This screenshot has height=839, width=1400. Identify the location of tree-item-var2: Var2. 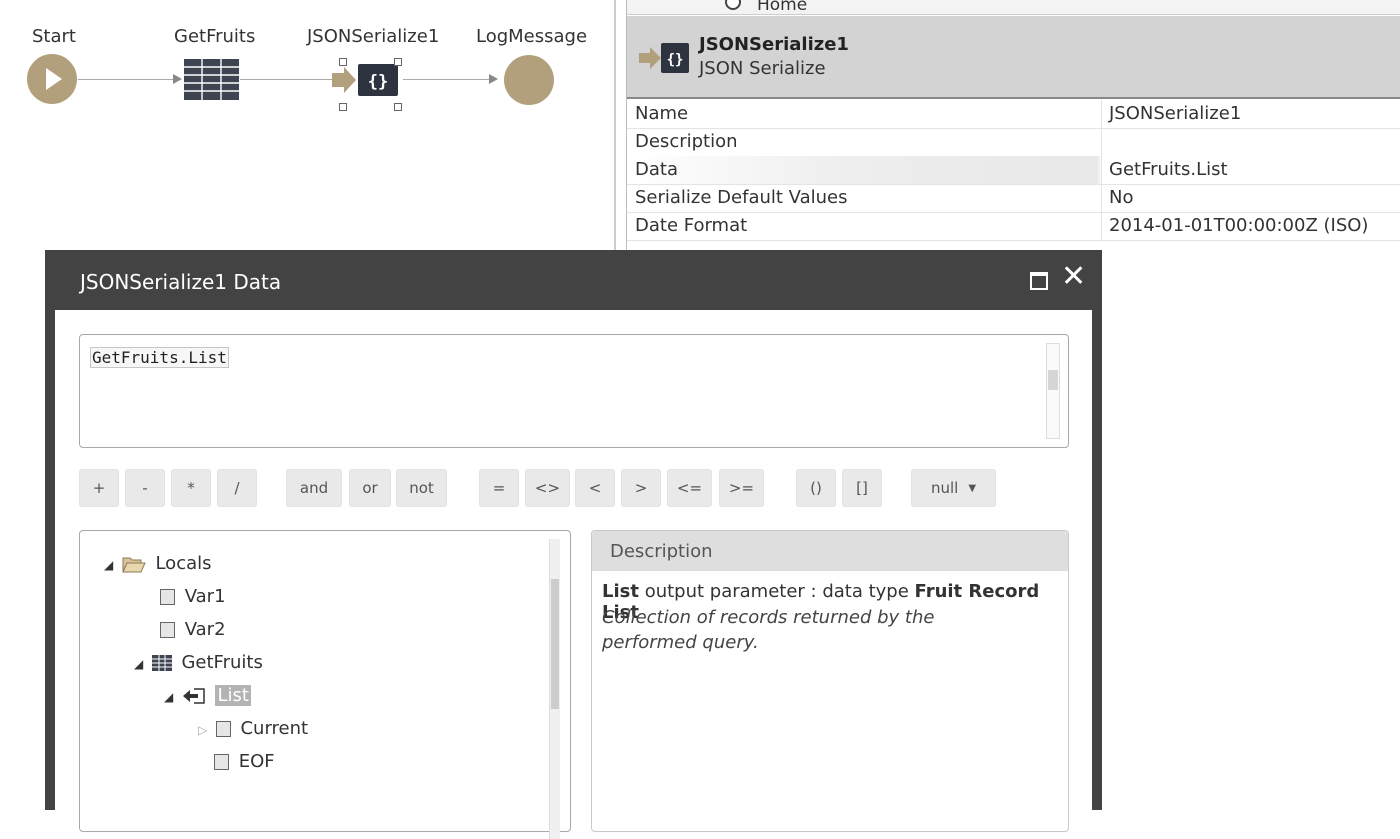
(193, 629).